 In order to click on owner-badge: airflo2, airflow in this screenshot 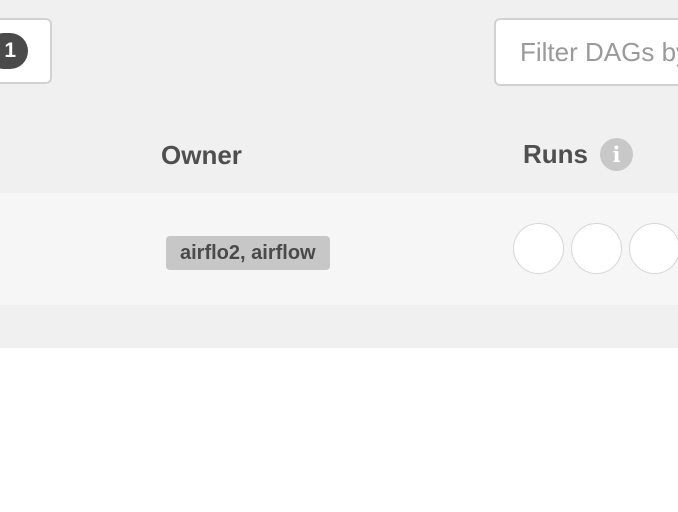, I will do `click(248, 253)`.